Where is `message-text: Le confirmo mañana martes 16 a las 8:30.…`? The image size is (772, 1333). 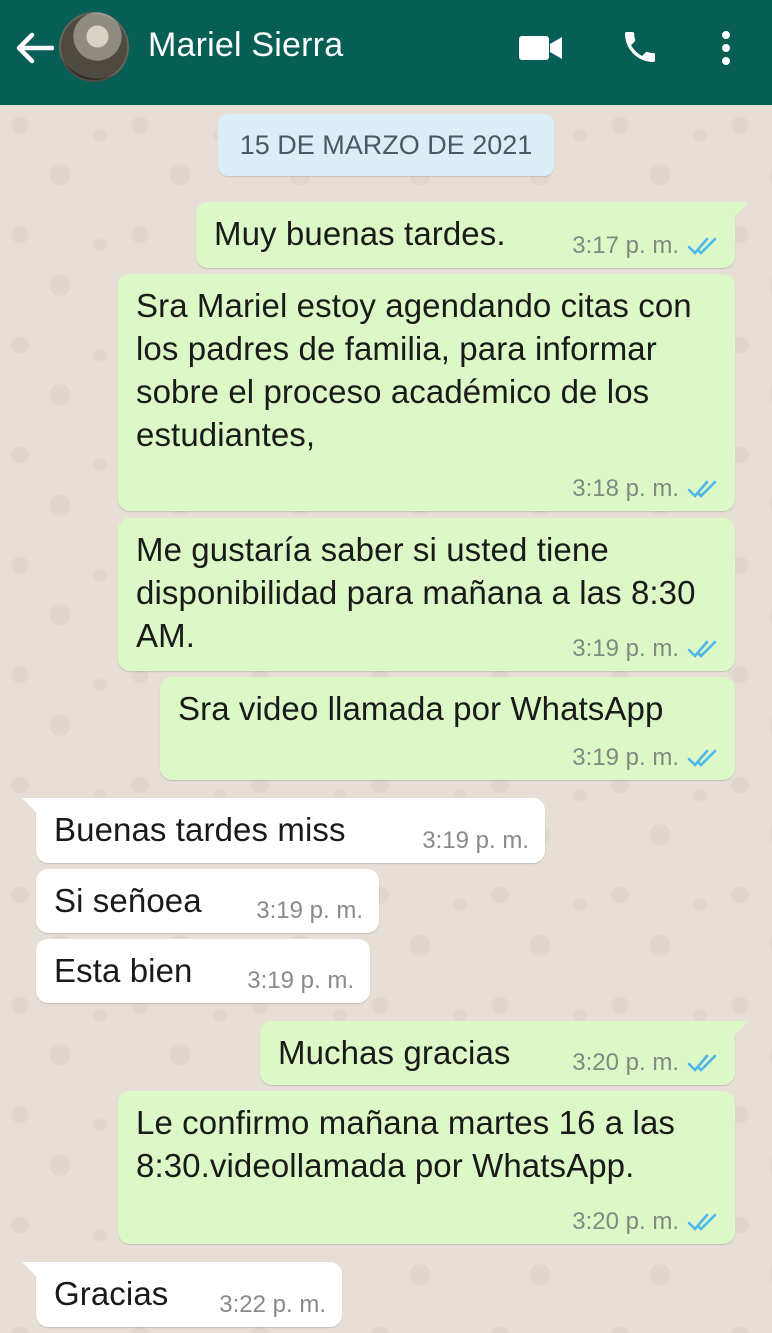
message-text: Le confirmo mañana martes 16 a las 8:30.… is located at coordinates (406, 1144).